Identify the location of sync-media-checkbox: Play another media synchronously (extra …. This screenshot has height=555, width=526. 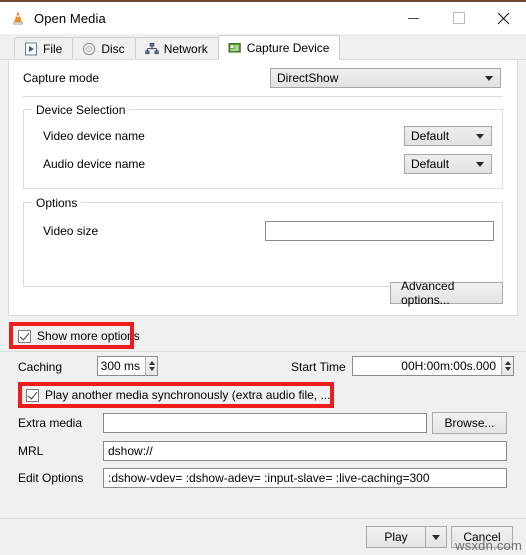
(180, 395).